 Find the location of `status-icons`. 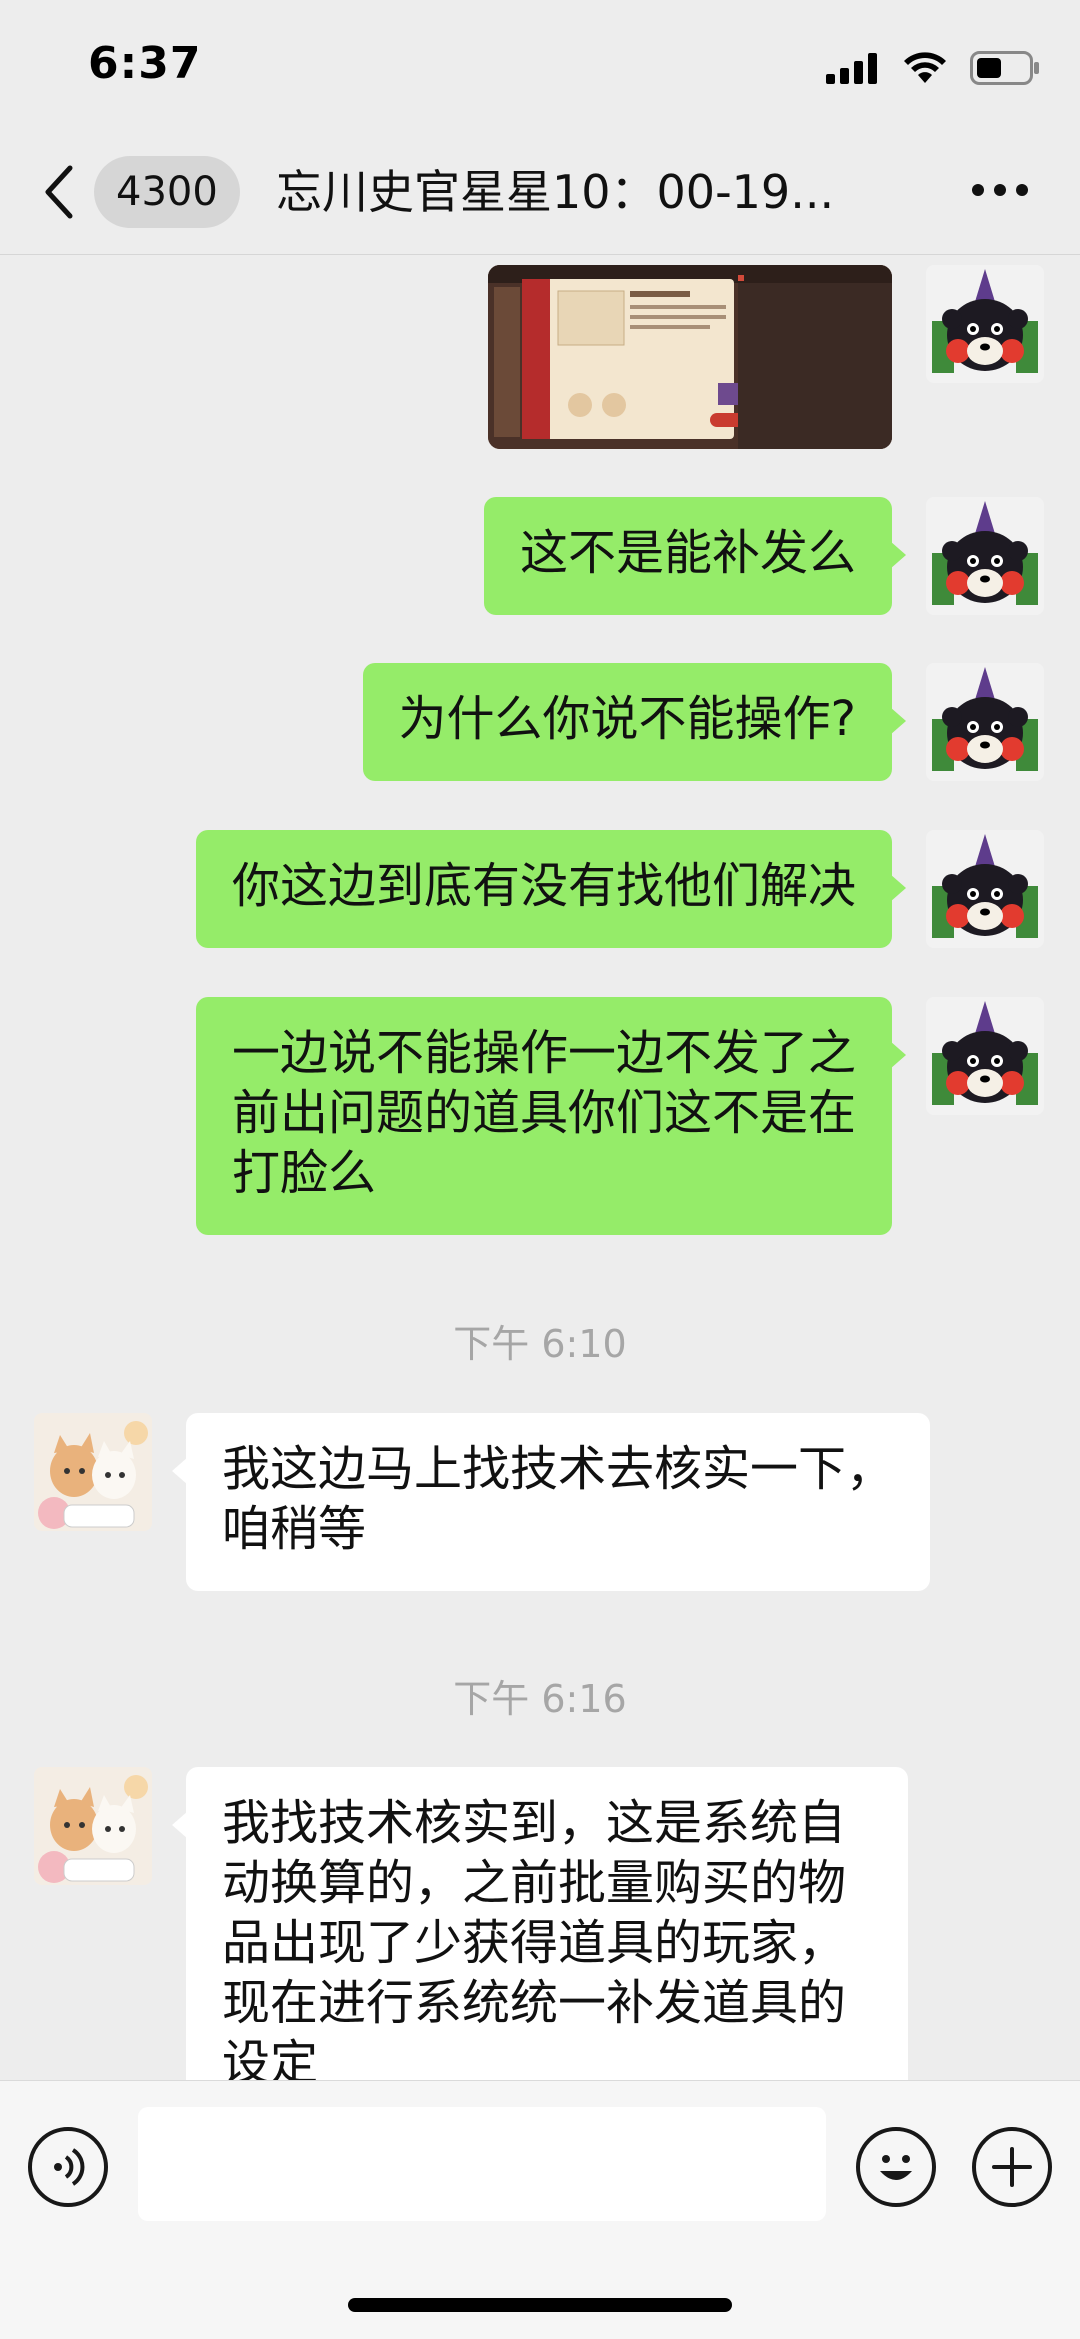

status-icons is located at coordinates (933, 68).